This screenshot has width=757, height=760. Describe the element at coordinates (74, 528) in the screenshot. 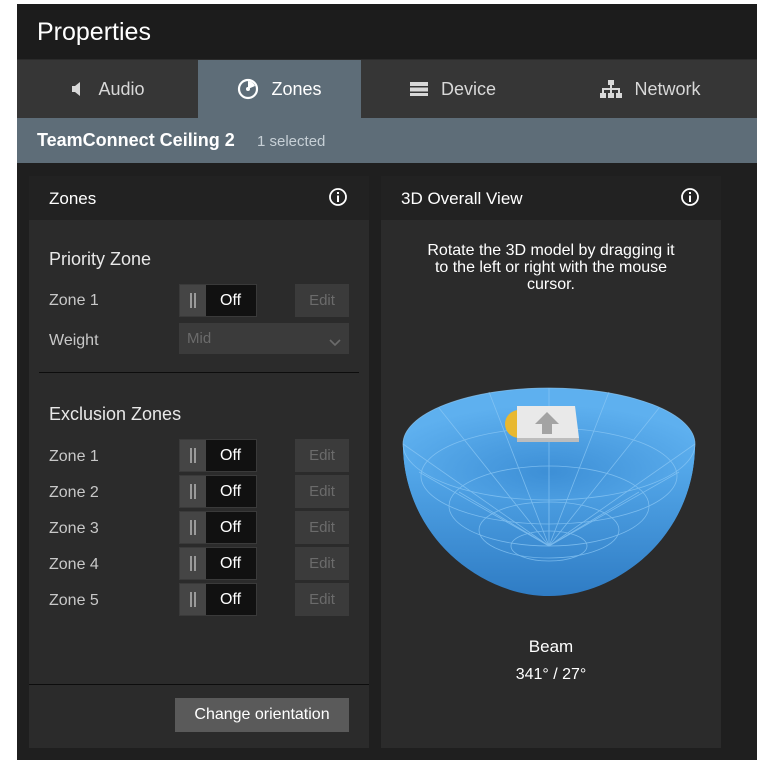

I see `exclusion-zone-label: Zone 3` at that location.